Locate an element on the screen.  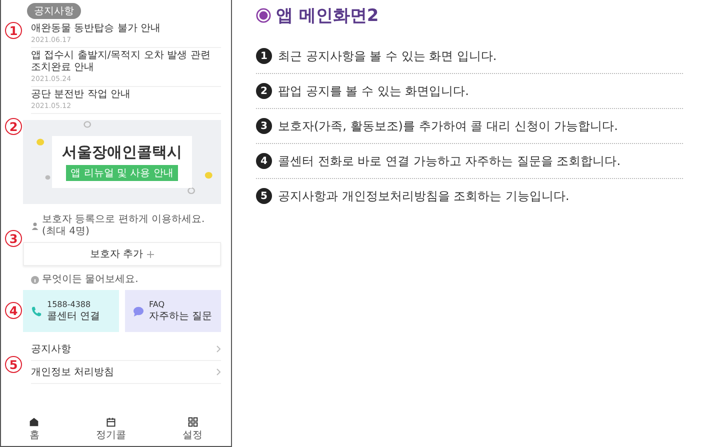
notice-title: 공단 분전반 작업 안내 is located at coordinates (126, 95).